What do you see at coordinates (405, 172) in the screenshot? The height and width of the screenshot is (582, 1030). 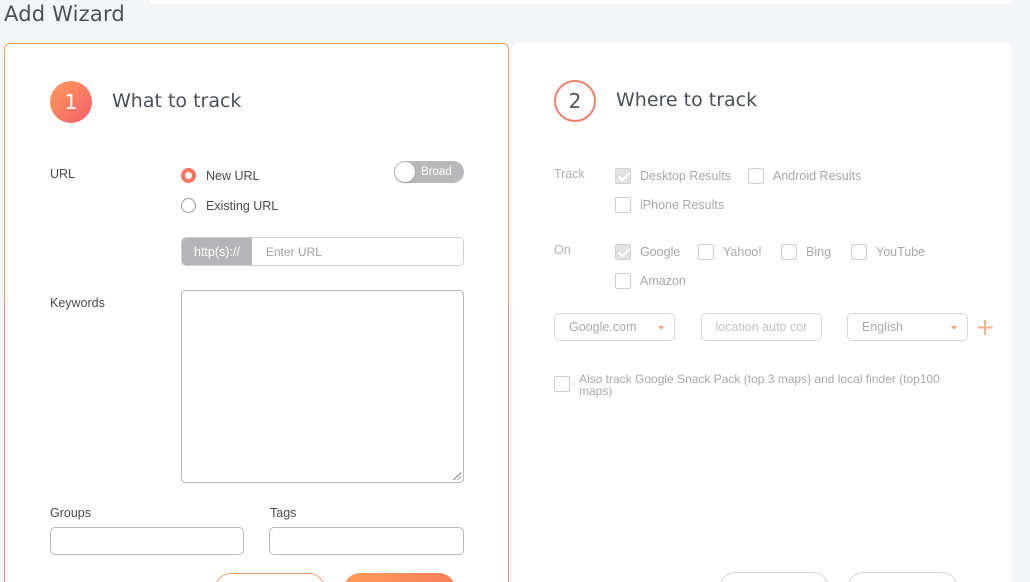 I see `toggle-knob` at bounding box center [405, 172].